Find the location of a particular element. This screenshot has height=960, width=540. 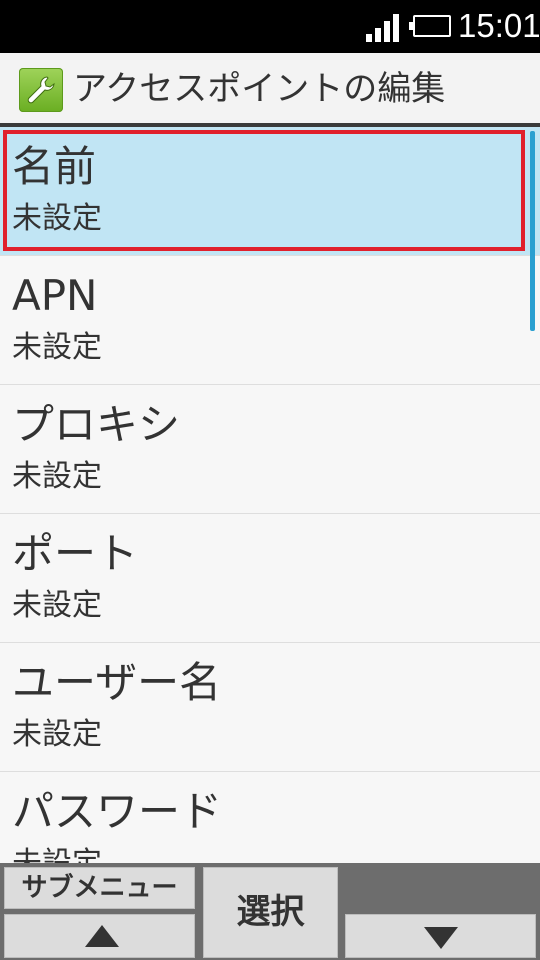

list-item-title: ポート is located at coordinates (75, 553).